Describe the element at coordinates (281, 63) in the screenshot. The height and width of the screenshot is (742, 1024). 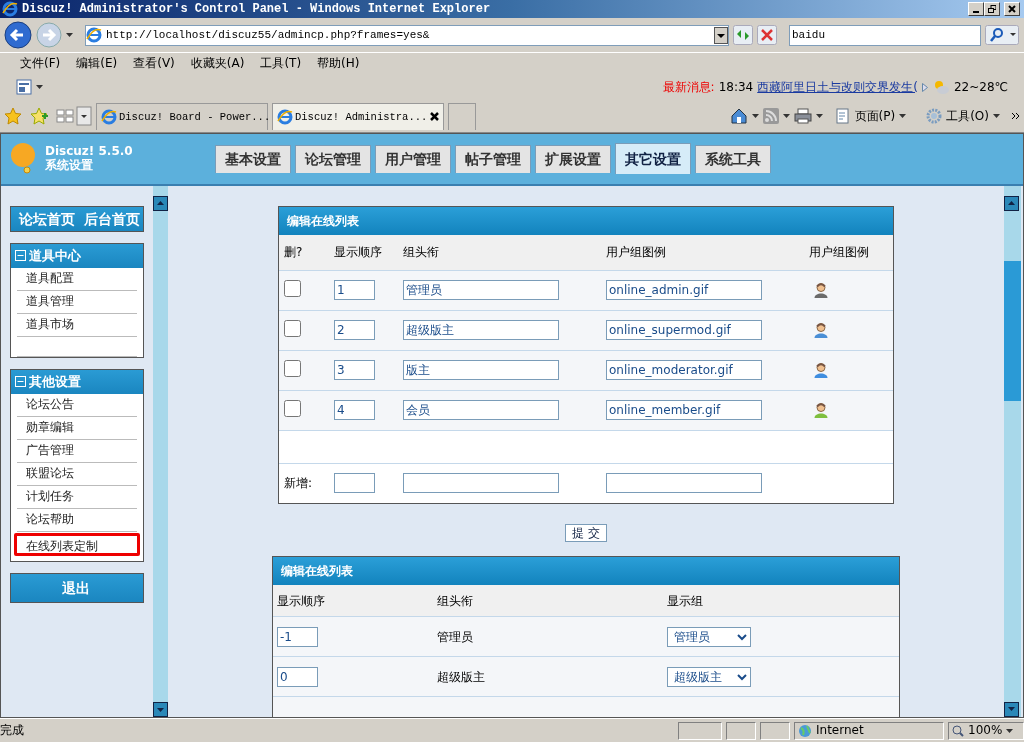
I see `menu-item: 工具(T)` at that location.